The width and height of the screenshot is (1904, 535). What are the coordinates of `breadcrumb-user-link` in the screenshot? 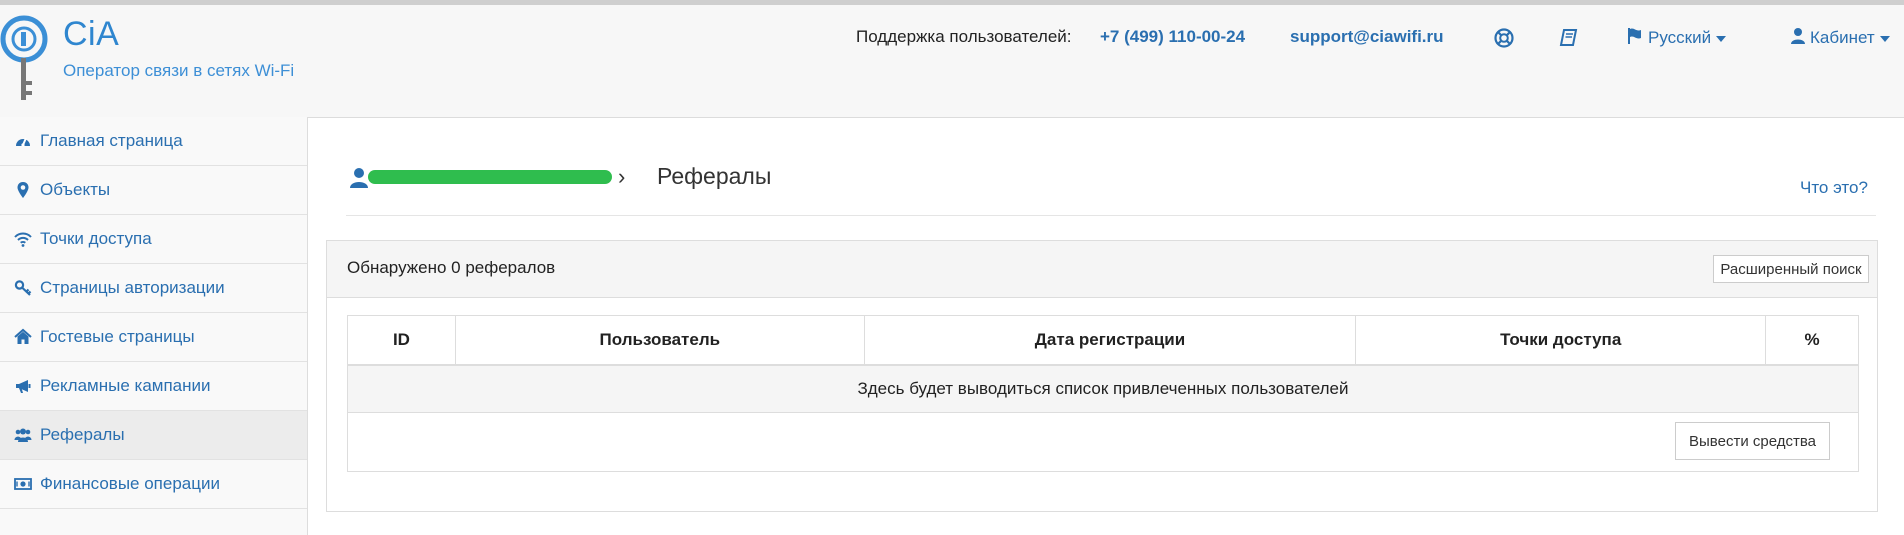 It's located at (490, 177).